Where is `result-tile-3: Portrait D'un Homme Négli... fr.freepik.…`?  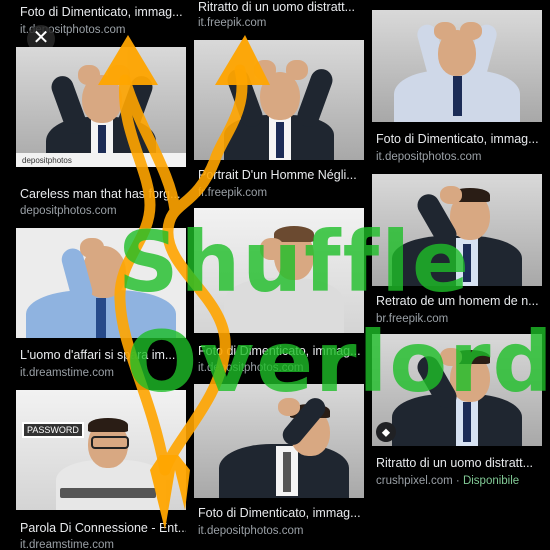
result-tile-3: Portrait D'un Homme Négli... fr.freepik.… is located at coordinates (279, 121).